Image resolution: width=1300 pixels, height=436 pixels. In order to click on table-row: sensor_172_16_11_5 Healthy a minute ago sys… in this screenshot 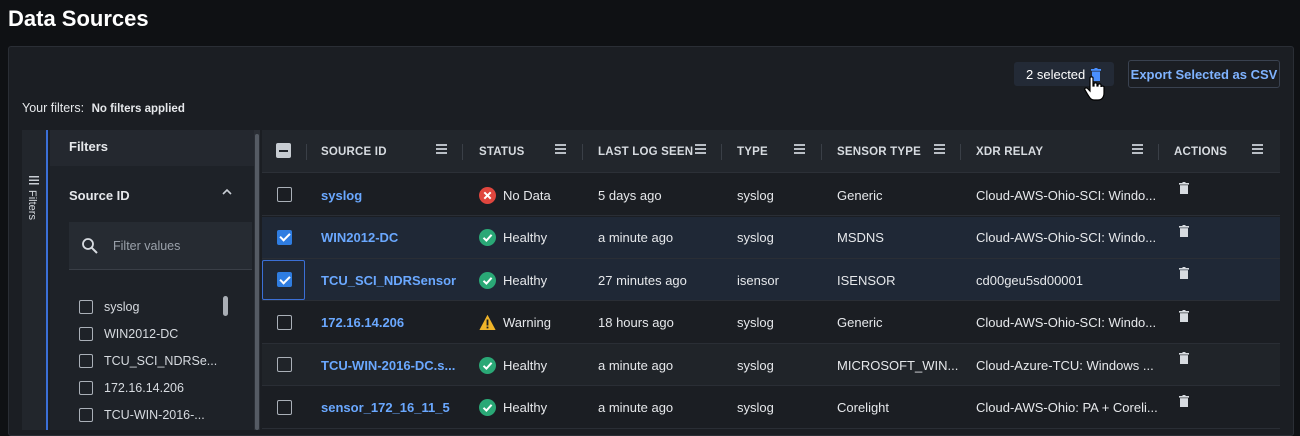, I will do `click(771, 407)`.